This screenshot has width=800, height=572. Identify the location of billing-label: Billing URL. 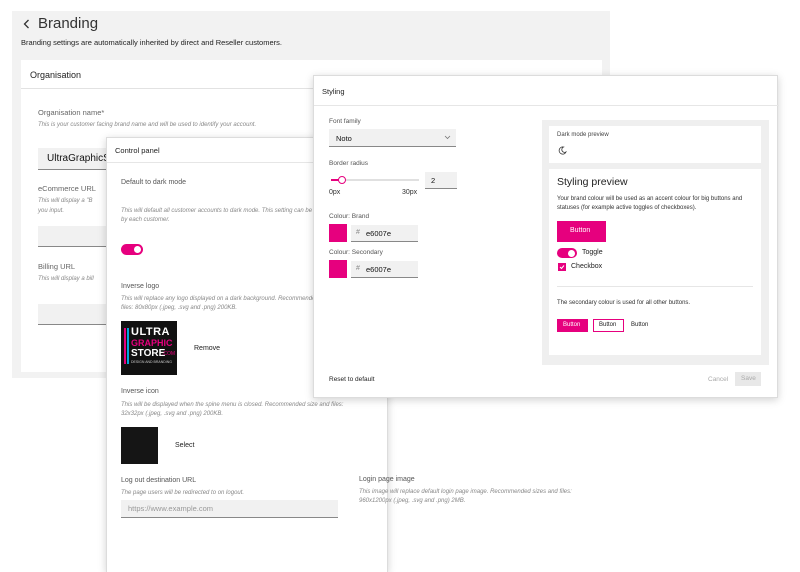
(57, 266).